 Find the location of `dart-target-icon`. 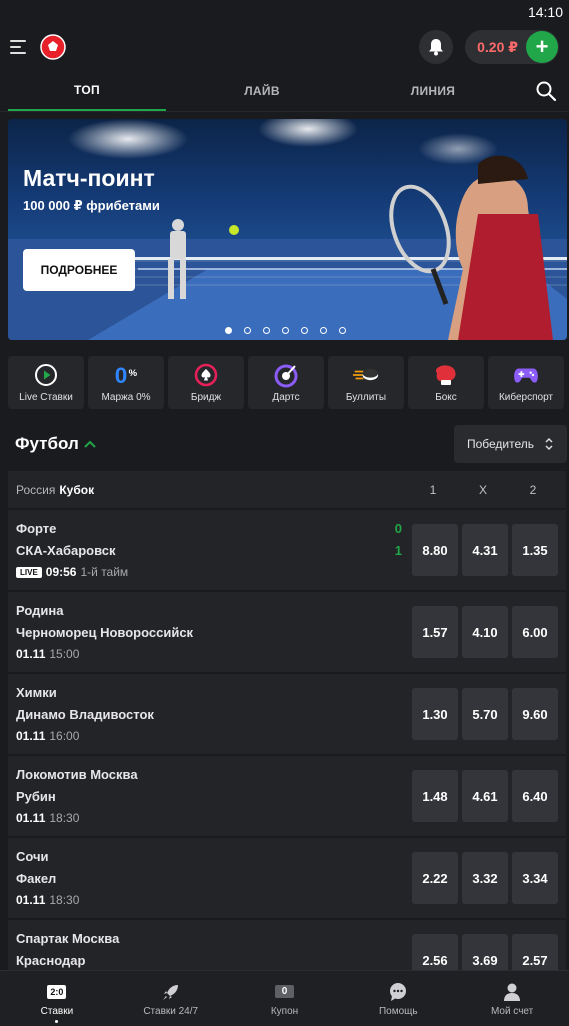

dart-target-icon is located at coordinates (286, 375).